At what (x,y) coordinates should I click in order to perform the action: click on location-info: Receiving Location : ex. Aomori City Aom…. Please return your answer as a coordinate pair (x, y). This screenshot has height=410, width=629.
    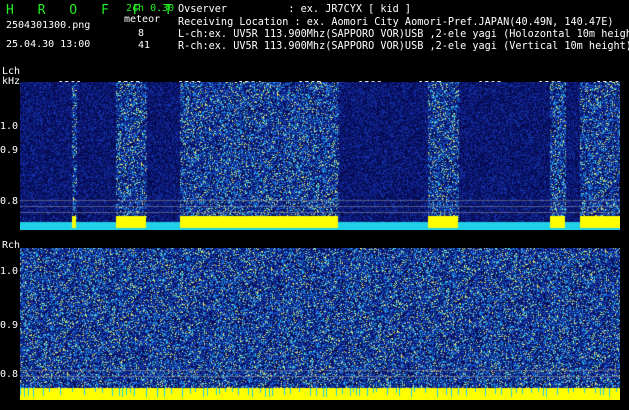
    Looking at the image, I should click on (396, 22).